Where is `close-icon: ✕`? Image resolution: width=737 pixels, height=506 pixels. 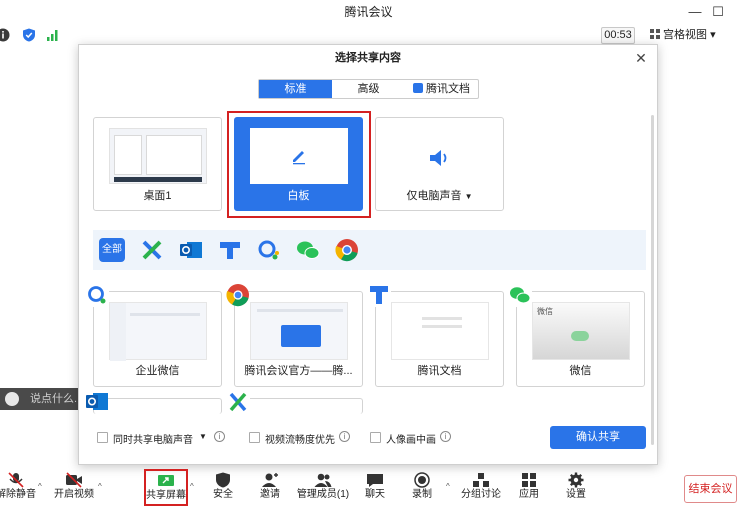 close-icon: ✕ is located at coordinates (641, 58).